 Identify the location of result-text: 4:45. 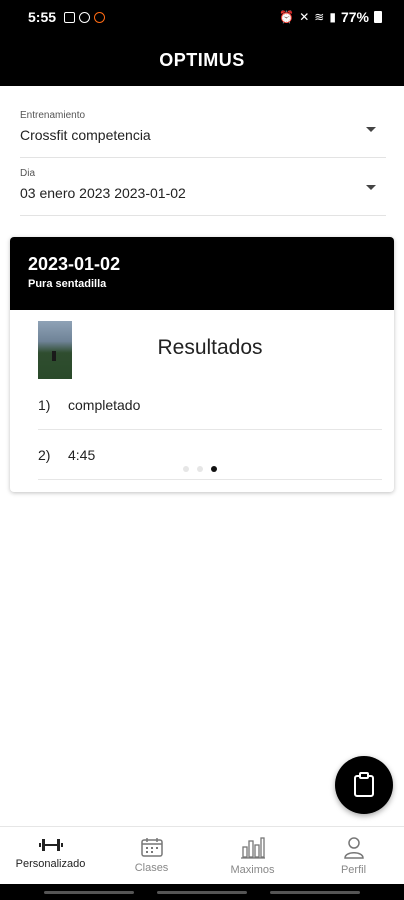
(82, 454).